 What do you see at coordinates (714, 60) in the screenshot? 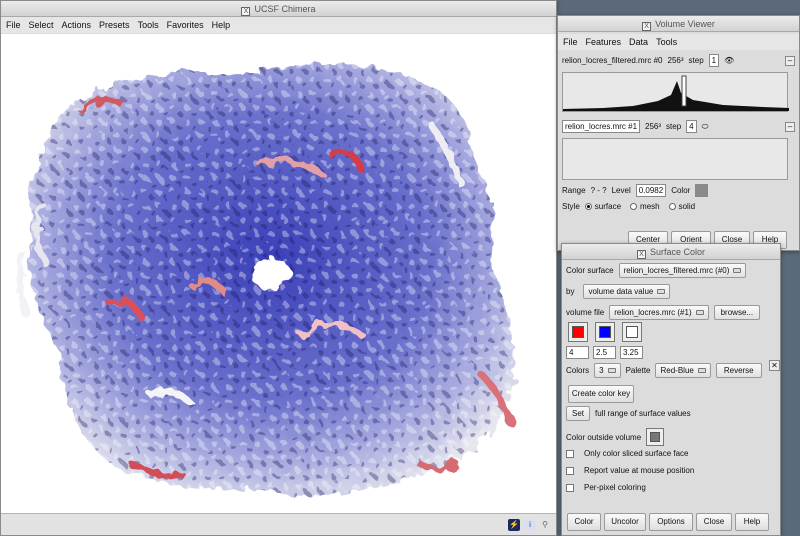
I see `map0-step-menu: 1` at bounding box center [714, 60].